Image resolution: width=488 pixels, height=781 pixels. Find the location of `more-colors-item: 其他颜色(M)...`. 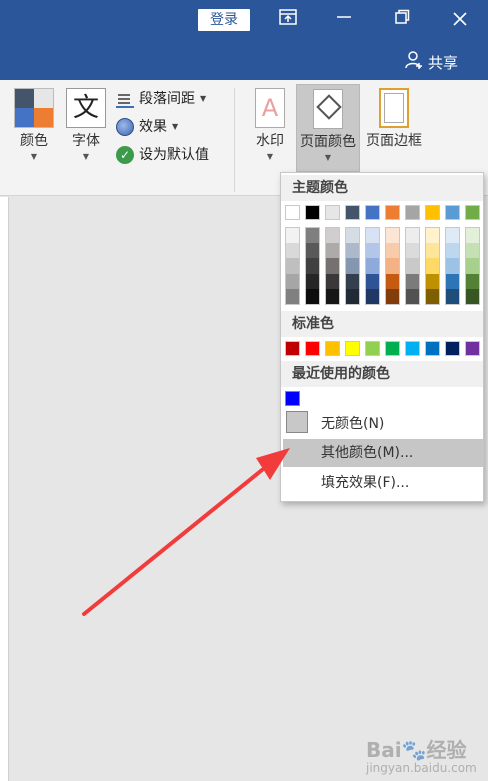

more-colors-item: 其他颜色(M)... is located at coordinates (383, 453).